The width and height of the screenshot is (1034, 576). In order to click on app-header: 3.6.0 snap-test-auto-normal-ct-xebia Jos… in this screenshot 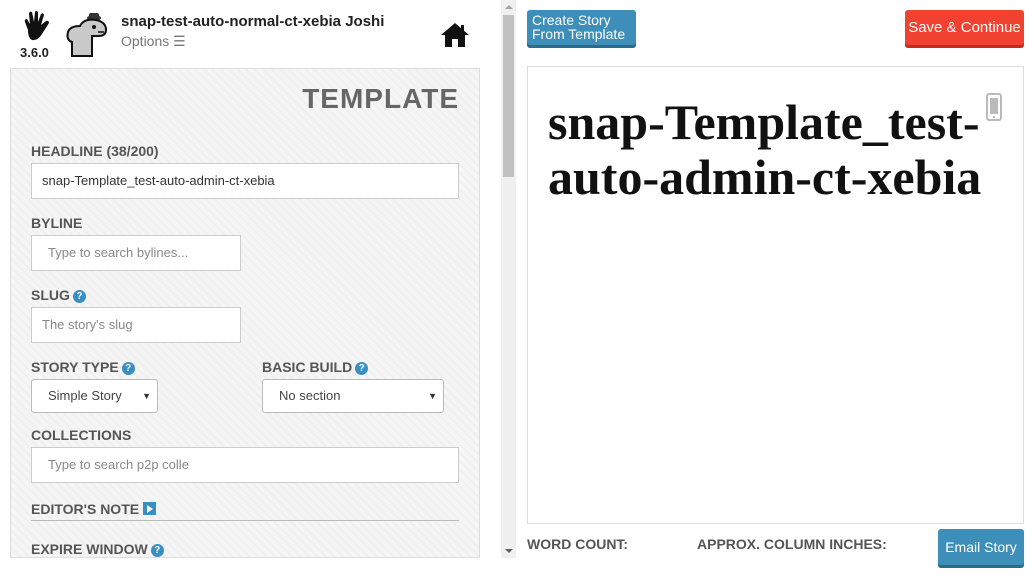, I will do `click(250, 33)`.